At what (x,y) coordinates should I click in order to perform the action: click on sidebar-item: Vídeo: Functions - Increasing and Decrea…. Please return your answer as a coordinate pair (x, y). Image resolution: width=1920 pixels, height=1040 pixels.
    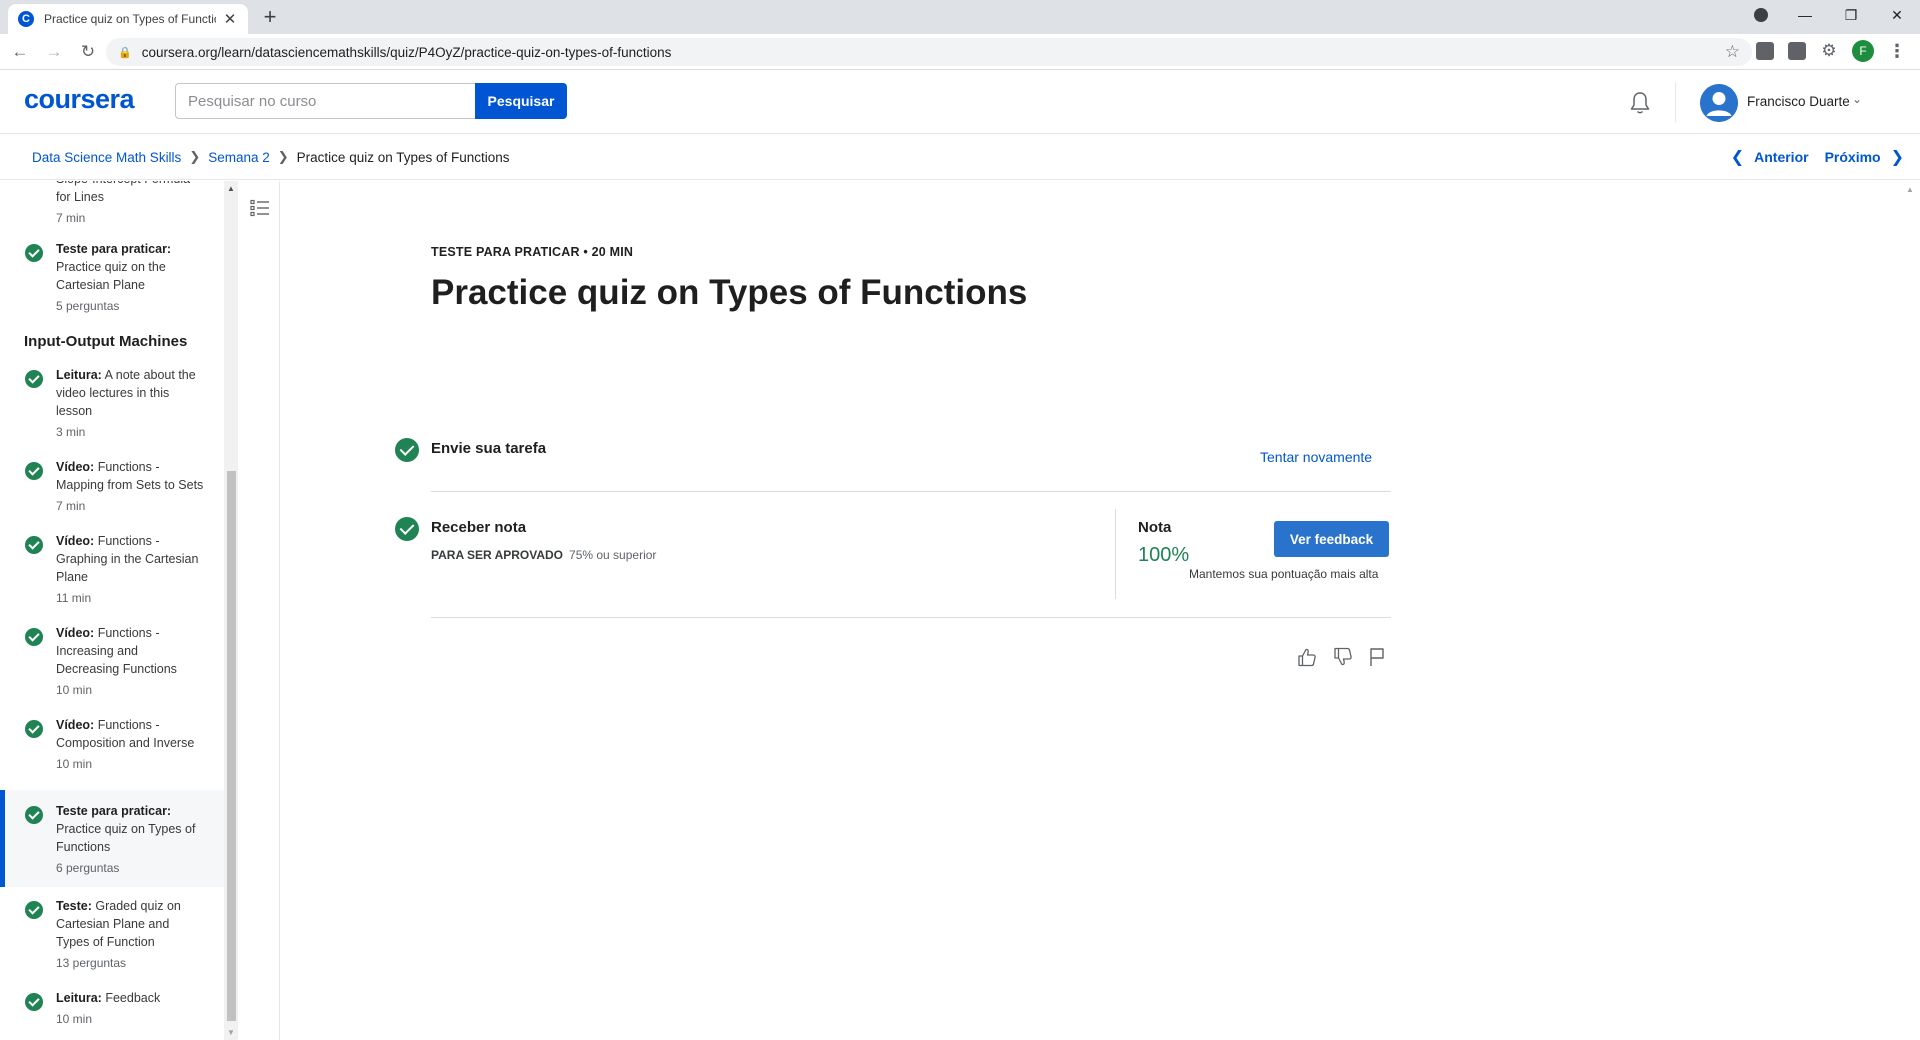
    Looking at the image, I should click on (112, 661).